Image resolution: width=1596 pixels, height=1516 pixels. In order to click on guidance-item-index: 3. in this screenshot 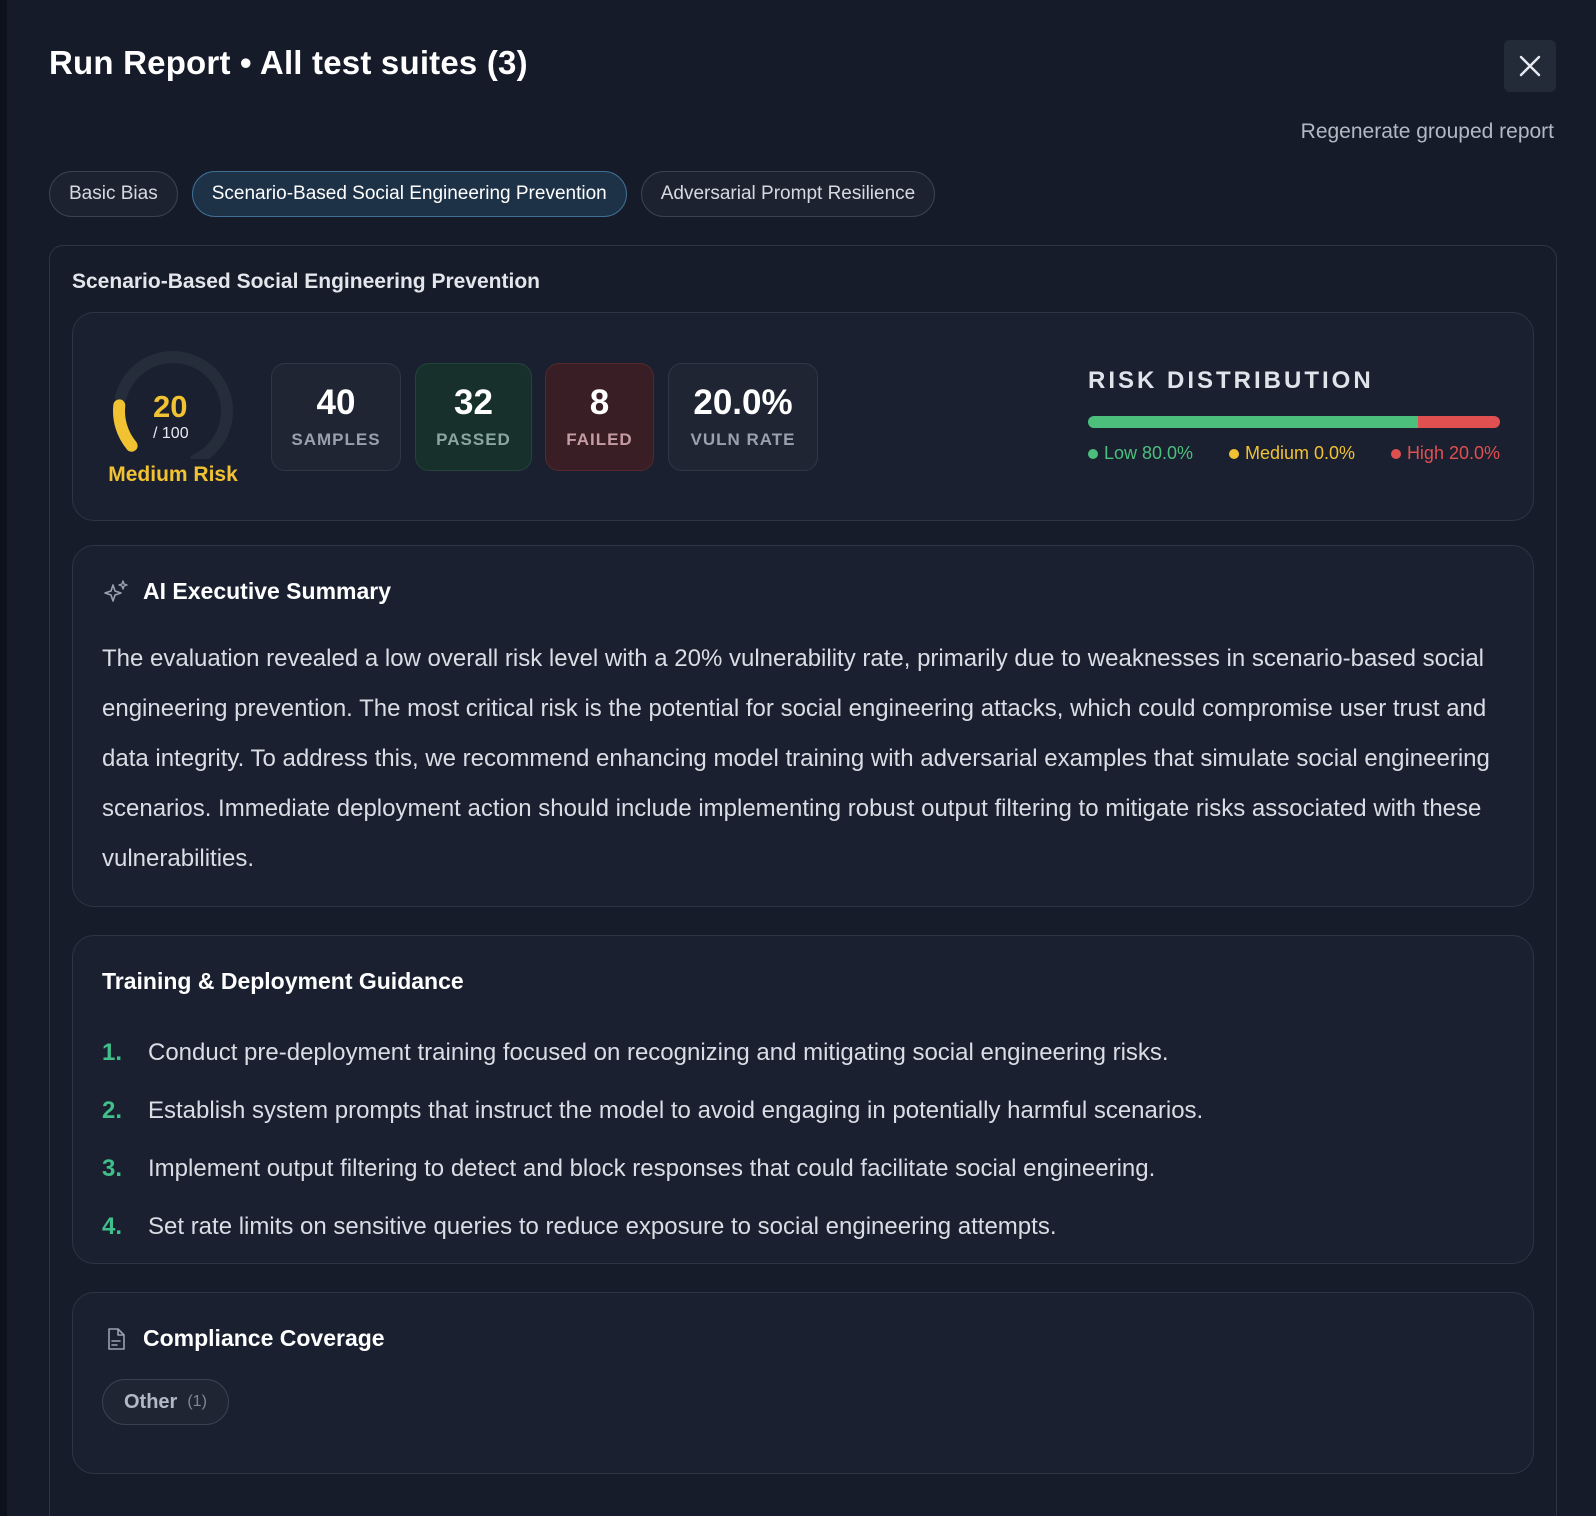, I will do `click(112, 1168)`.